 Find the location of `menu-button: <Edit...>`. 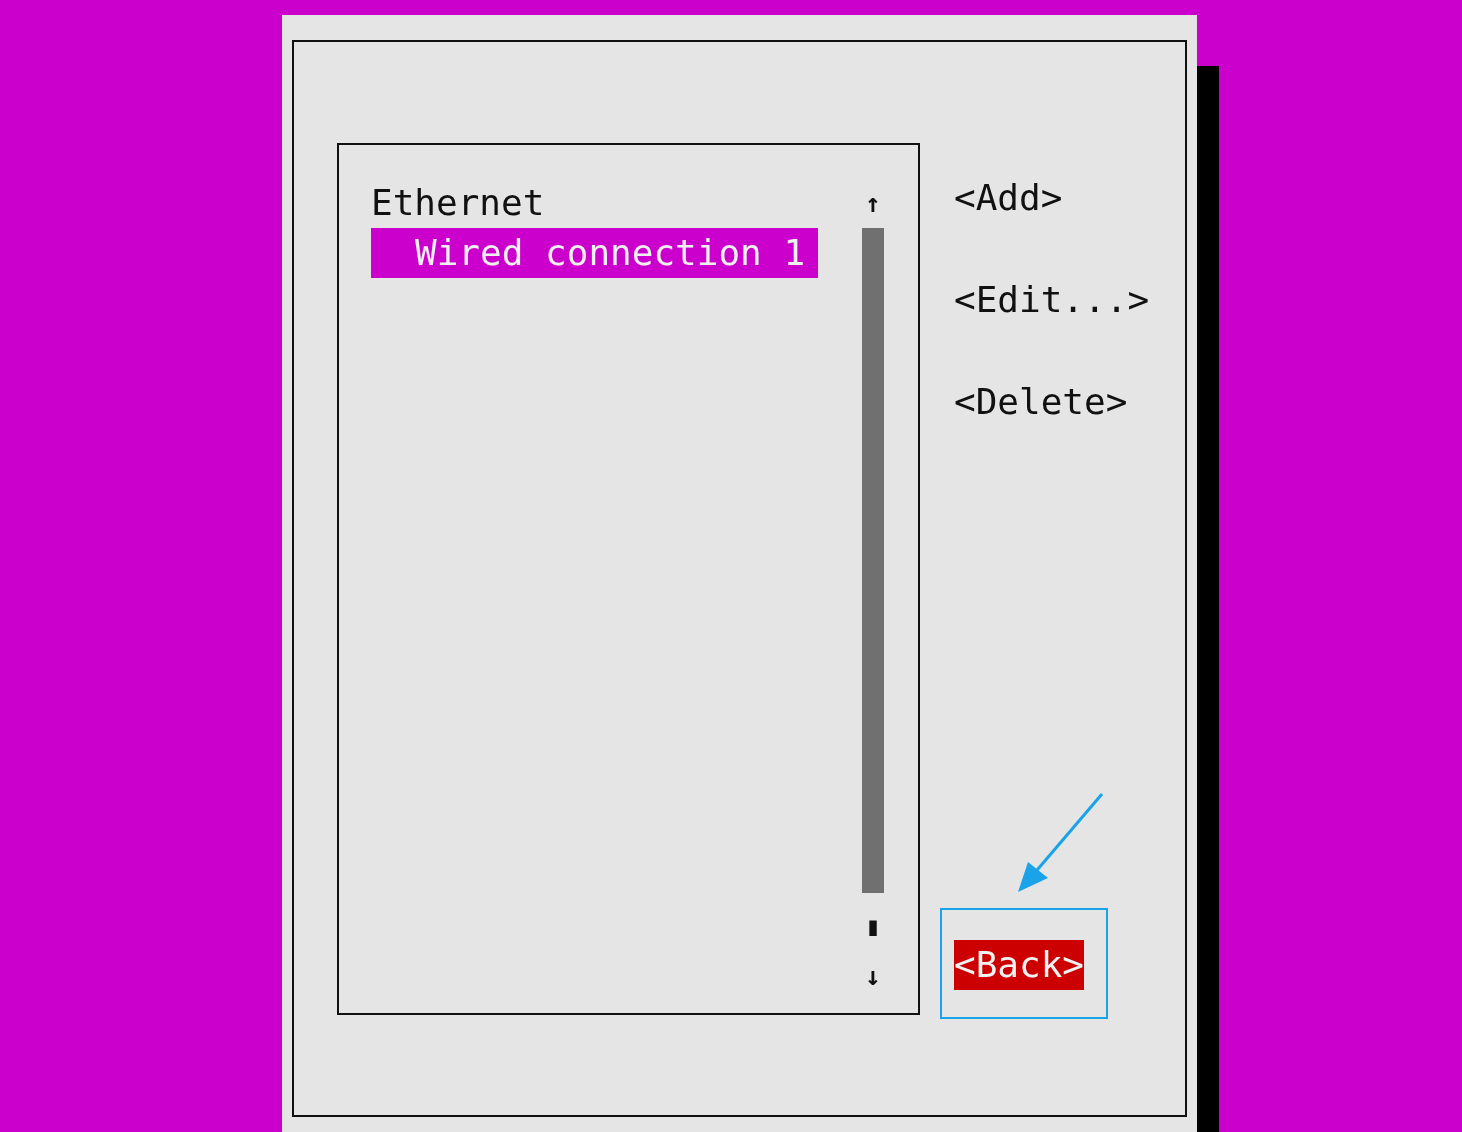

menu-button: <Edit...> is located at coordinates (1052, 300).